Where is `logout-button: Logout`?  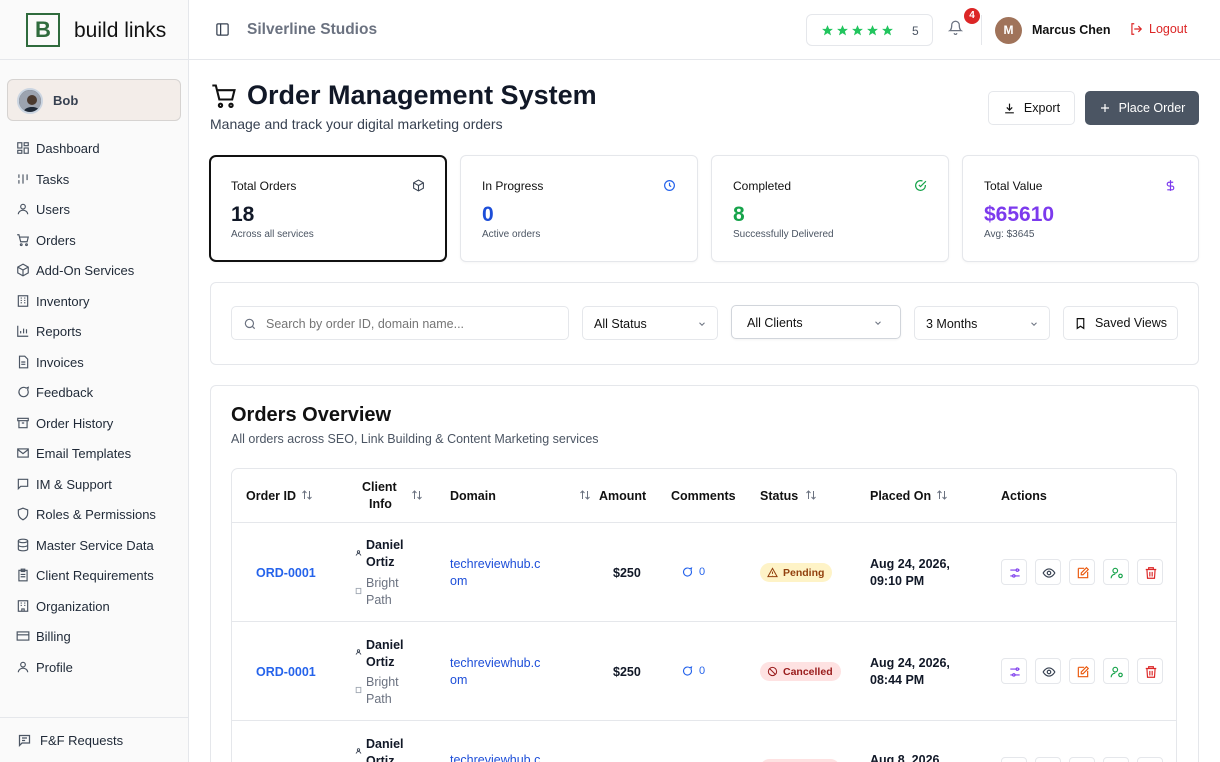
logout-button: Logout is located at coordinates (1158, 29).